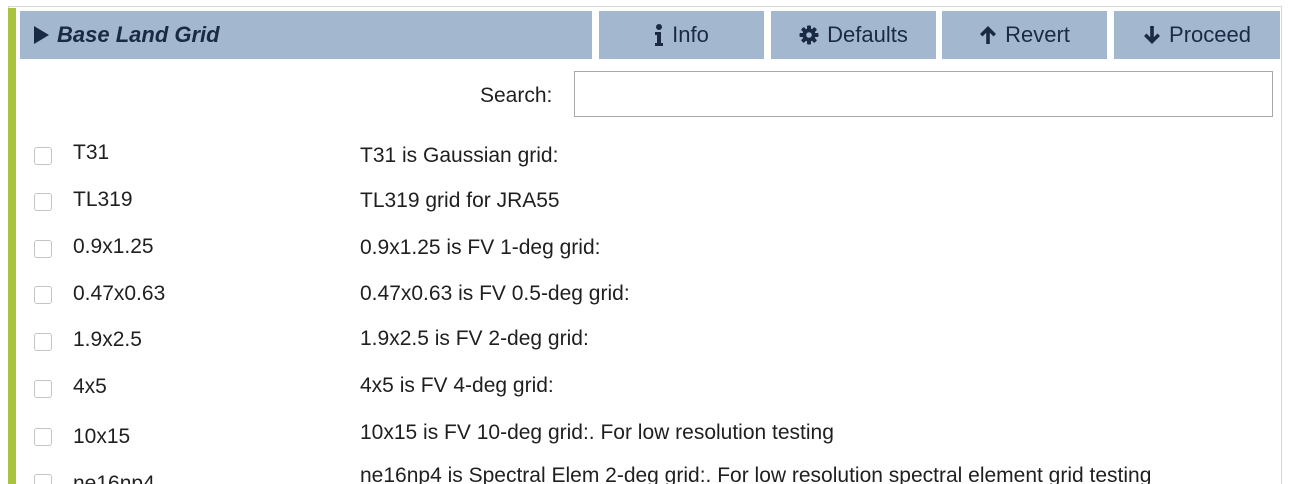 This screenshot has height=484, width=1292. What do you see at coordinates (12, 246) in the screenshot?
I see `panel-accent-bar` at bounding box center [12, 246].